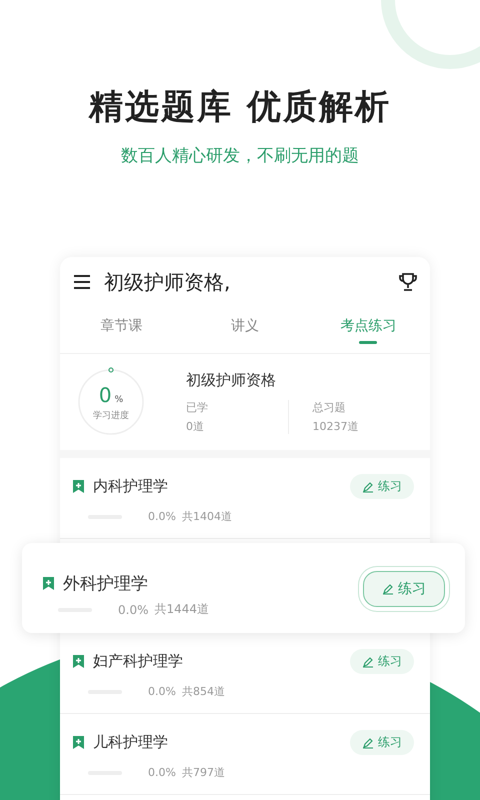 The height and width of the screenshot is (800, 480). What do you see at coordinates (203, 772) in the screenshot?
I see `question-count: 共797道` at bounding box center [203, 772].